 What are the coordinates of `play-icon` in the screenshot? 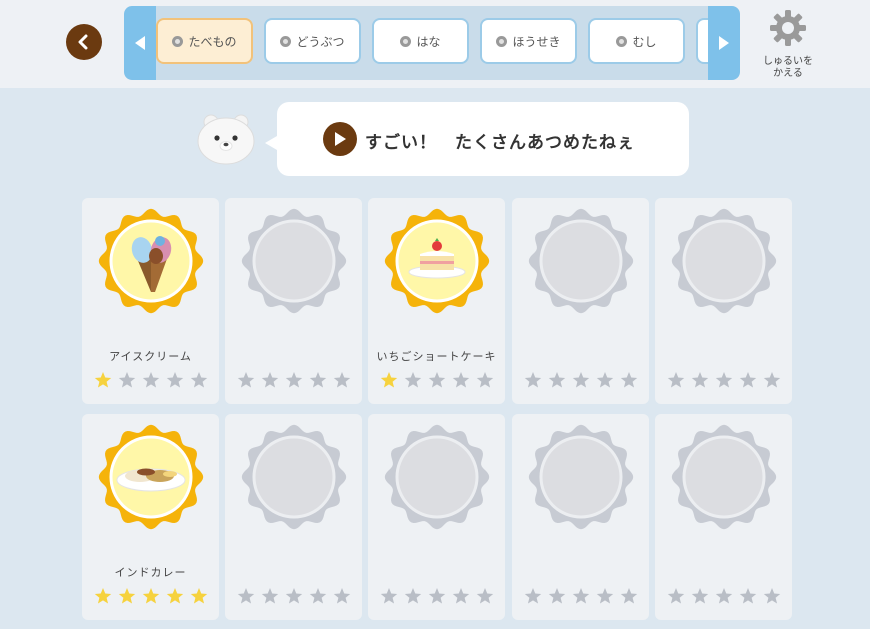 It's located at (340, 139).